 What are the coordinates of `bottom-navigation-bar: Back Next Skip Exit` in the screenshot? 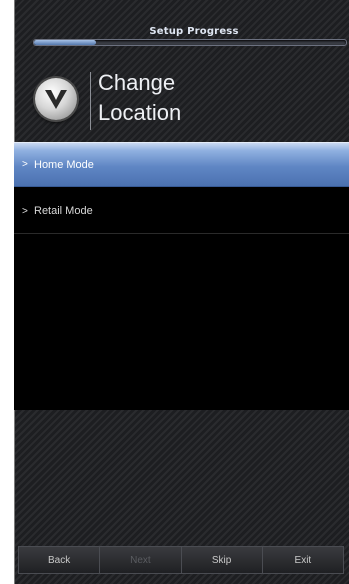 It's located at (181, 560).